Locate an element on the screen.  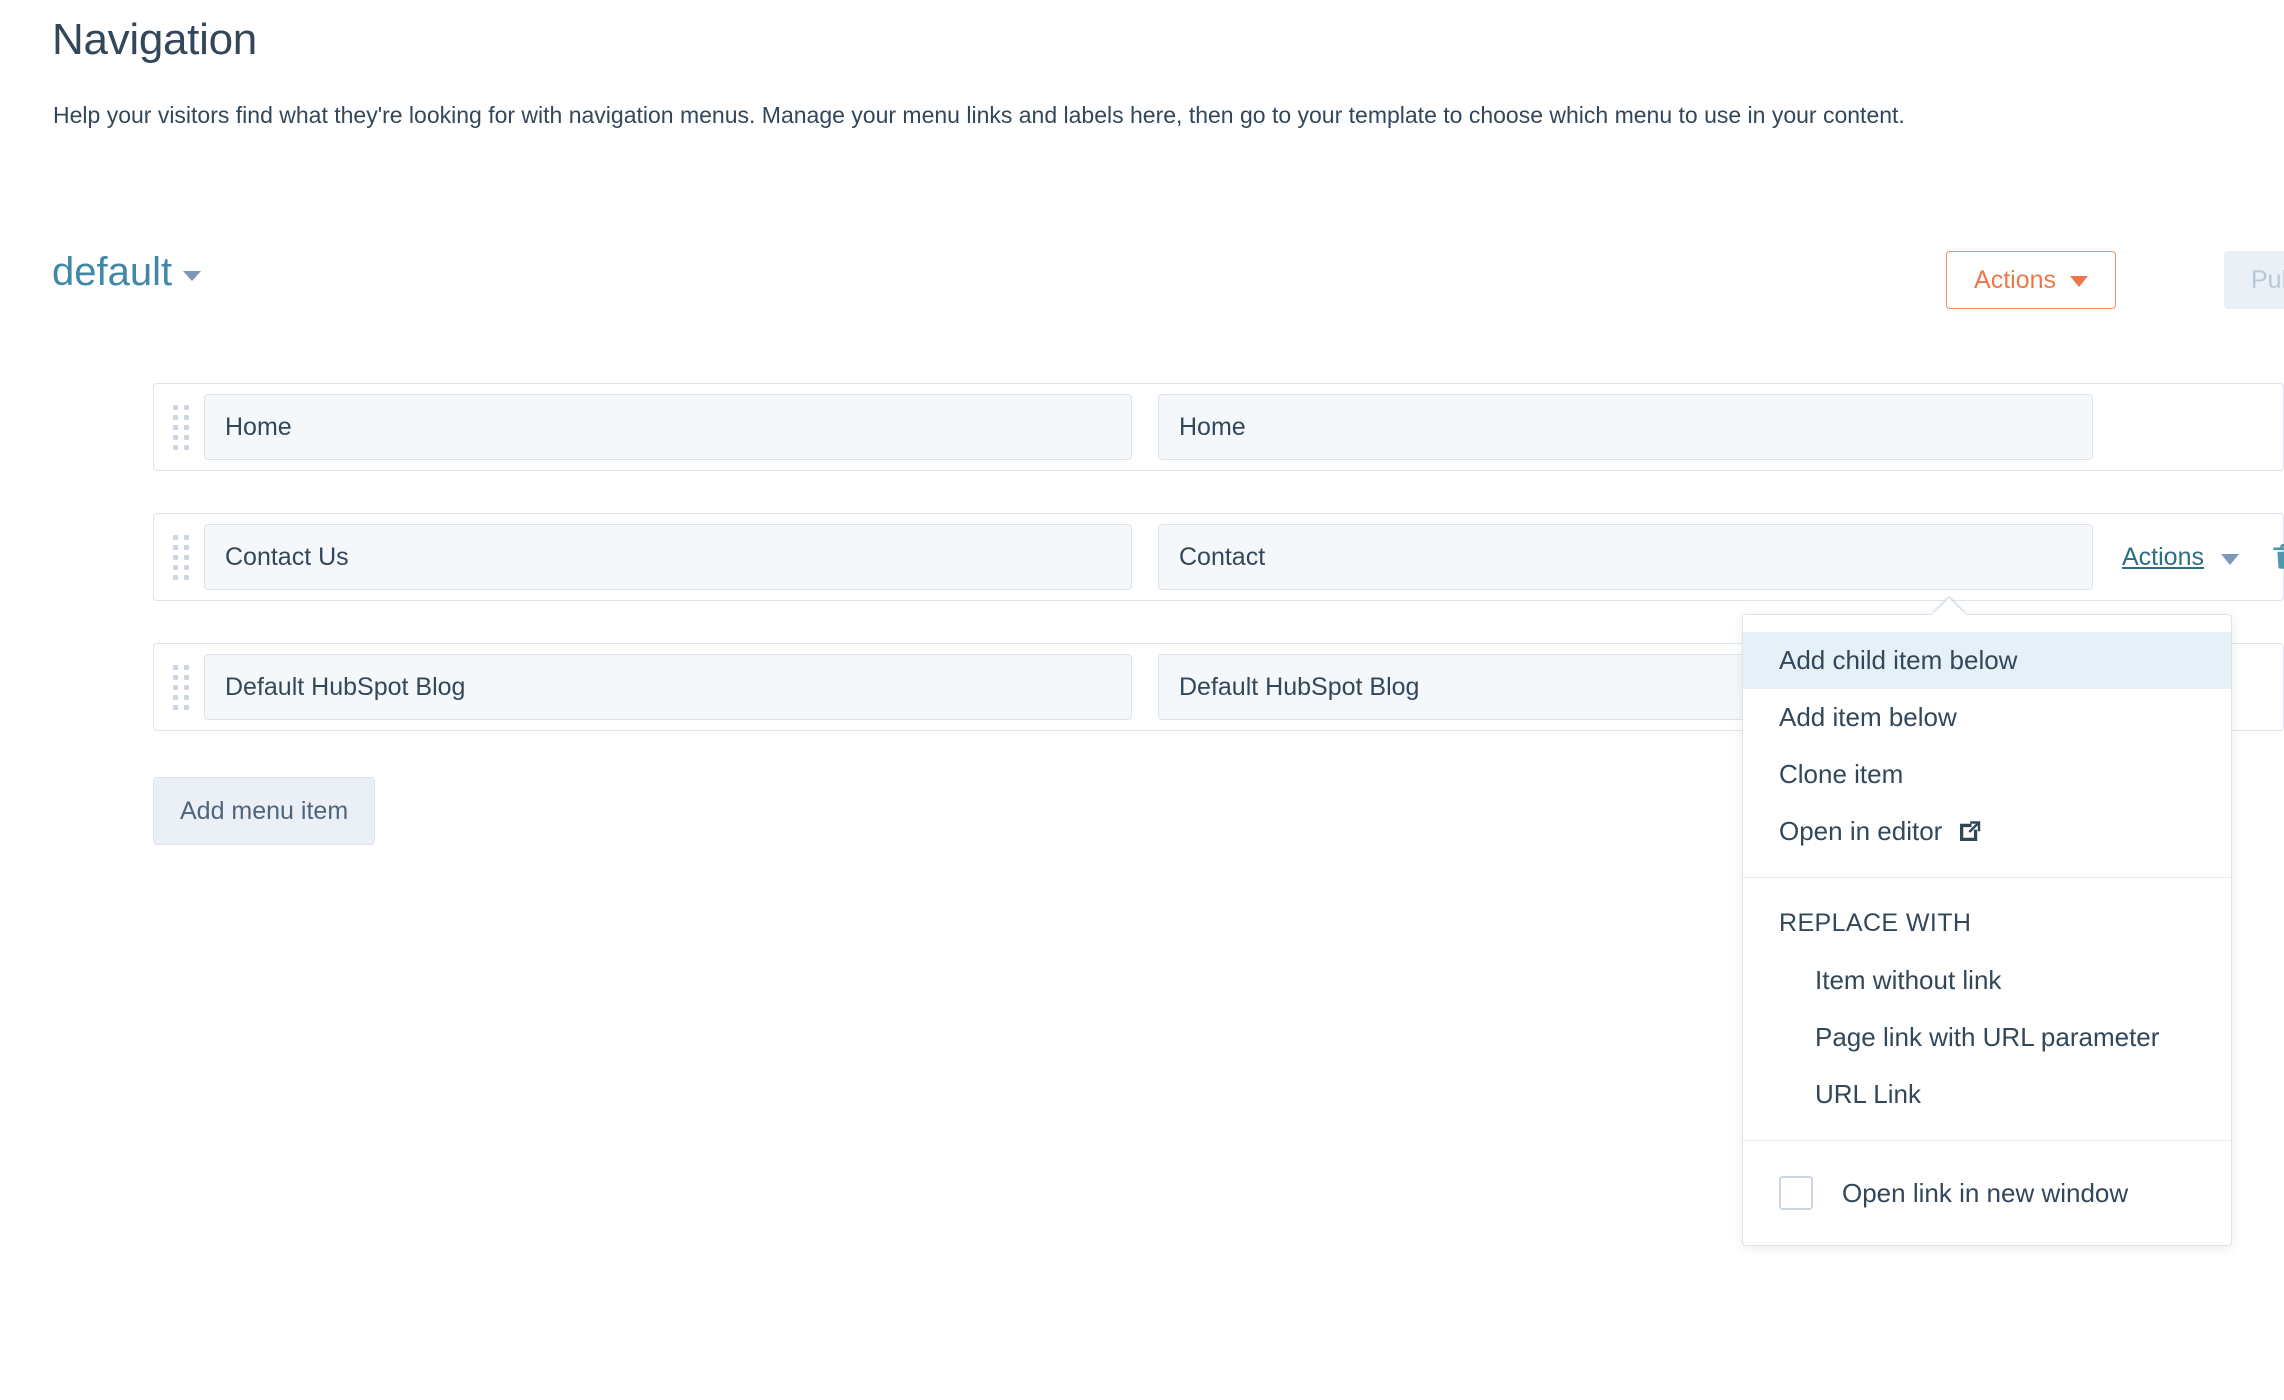
dropdown-section-heading: REPLACE WITH is located at coordinates (1875, 923).